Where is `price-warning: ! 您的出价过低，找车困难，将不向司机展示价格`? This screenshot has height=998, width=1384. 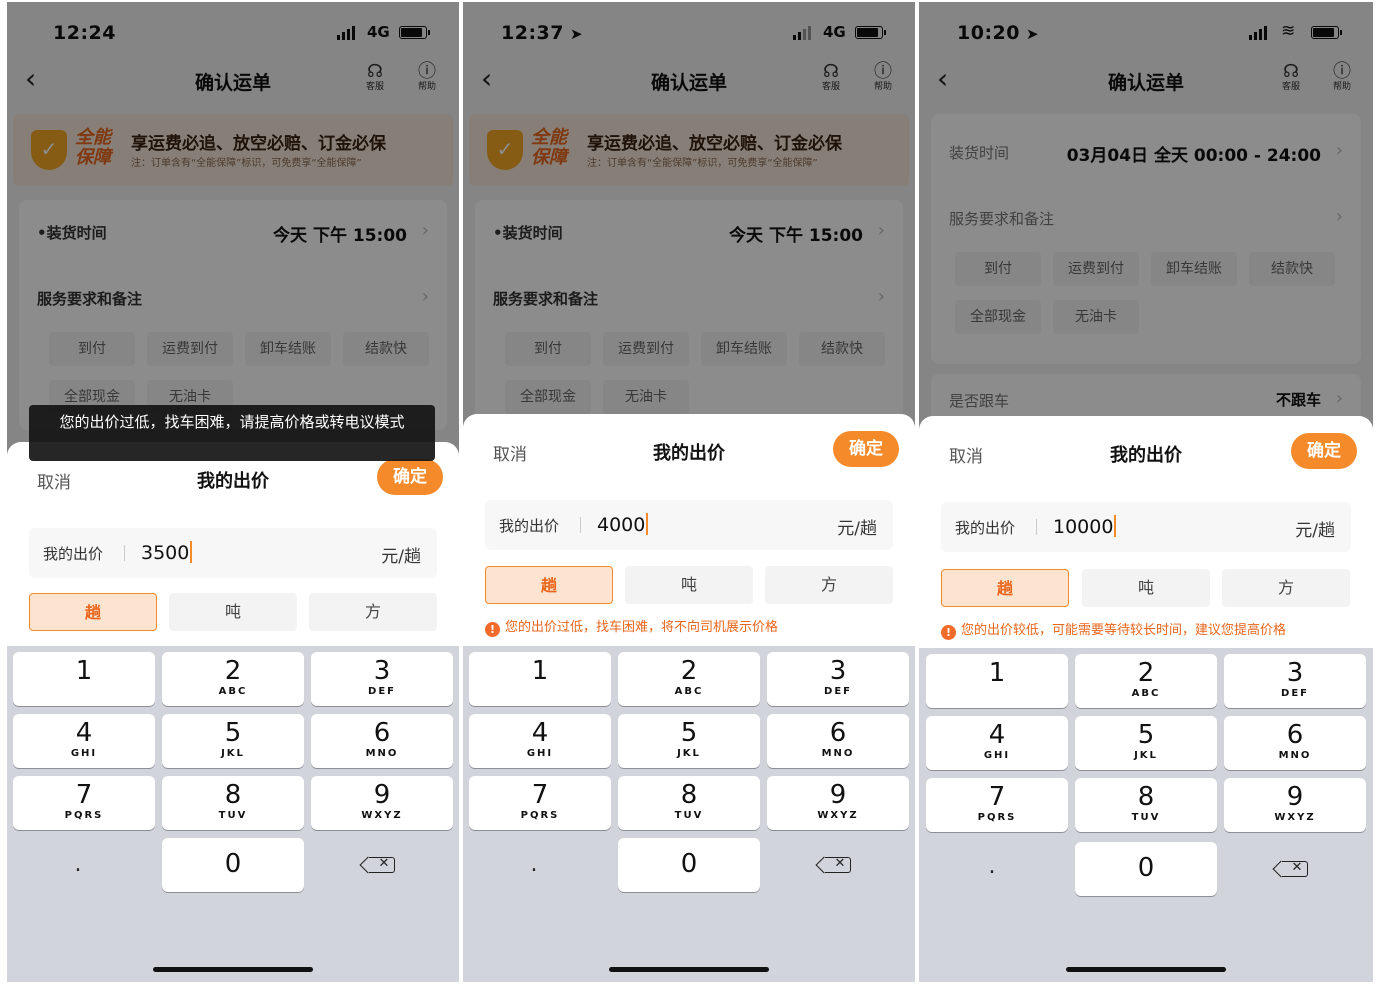
price-warning: ! 您的出价过低，找车困难，将不向司机展示价格 is located at coordinates (695, 626).